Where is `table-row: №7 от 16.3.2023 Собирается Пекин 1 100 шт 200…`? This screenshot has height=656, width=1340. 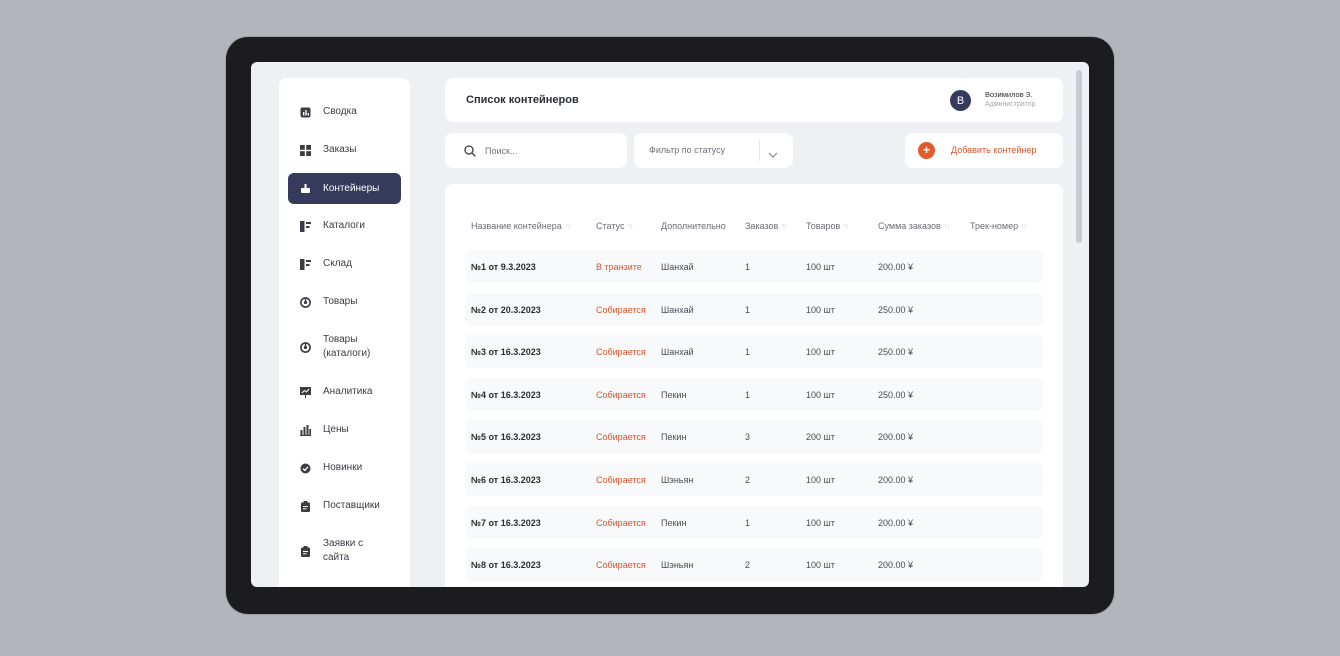
table-row: №7 от 16.3.2023 Собирается Пекин 1 100 шт 200… is located at coordinates (754, 522).